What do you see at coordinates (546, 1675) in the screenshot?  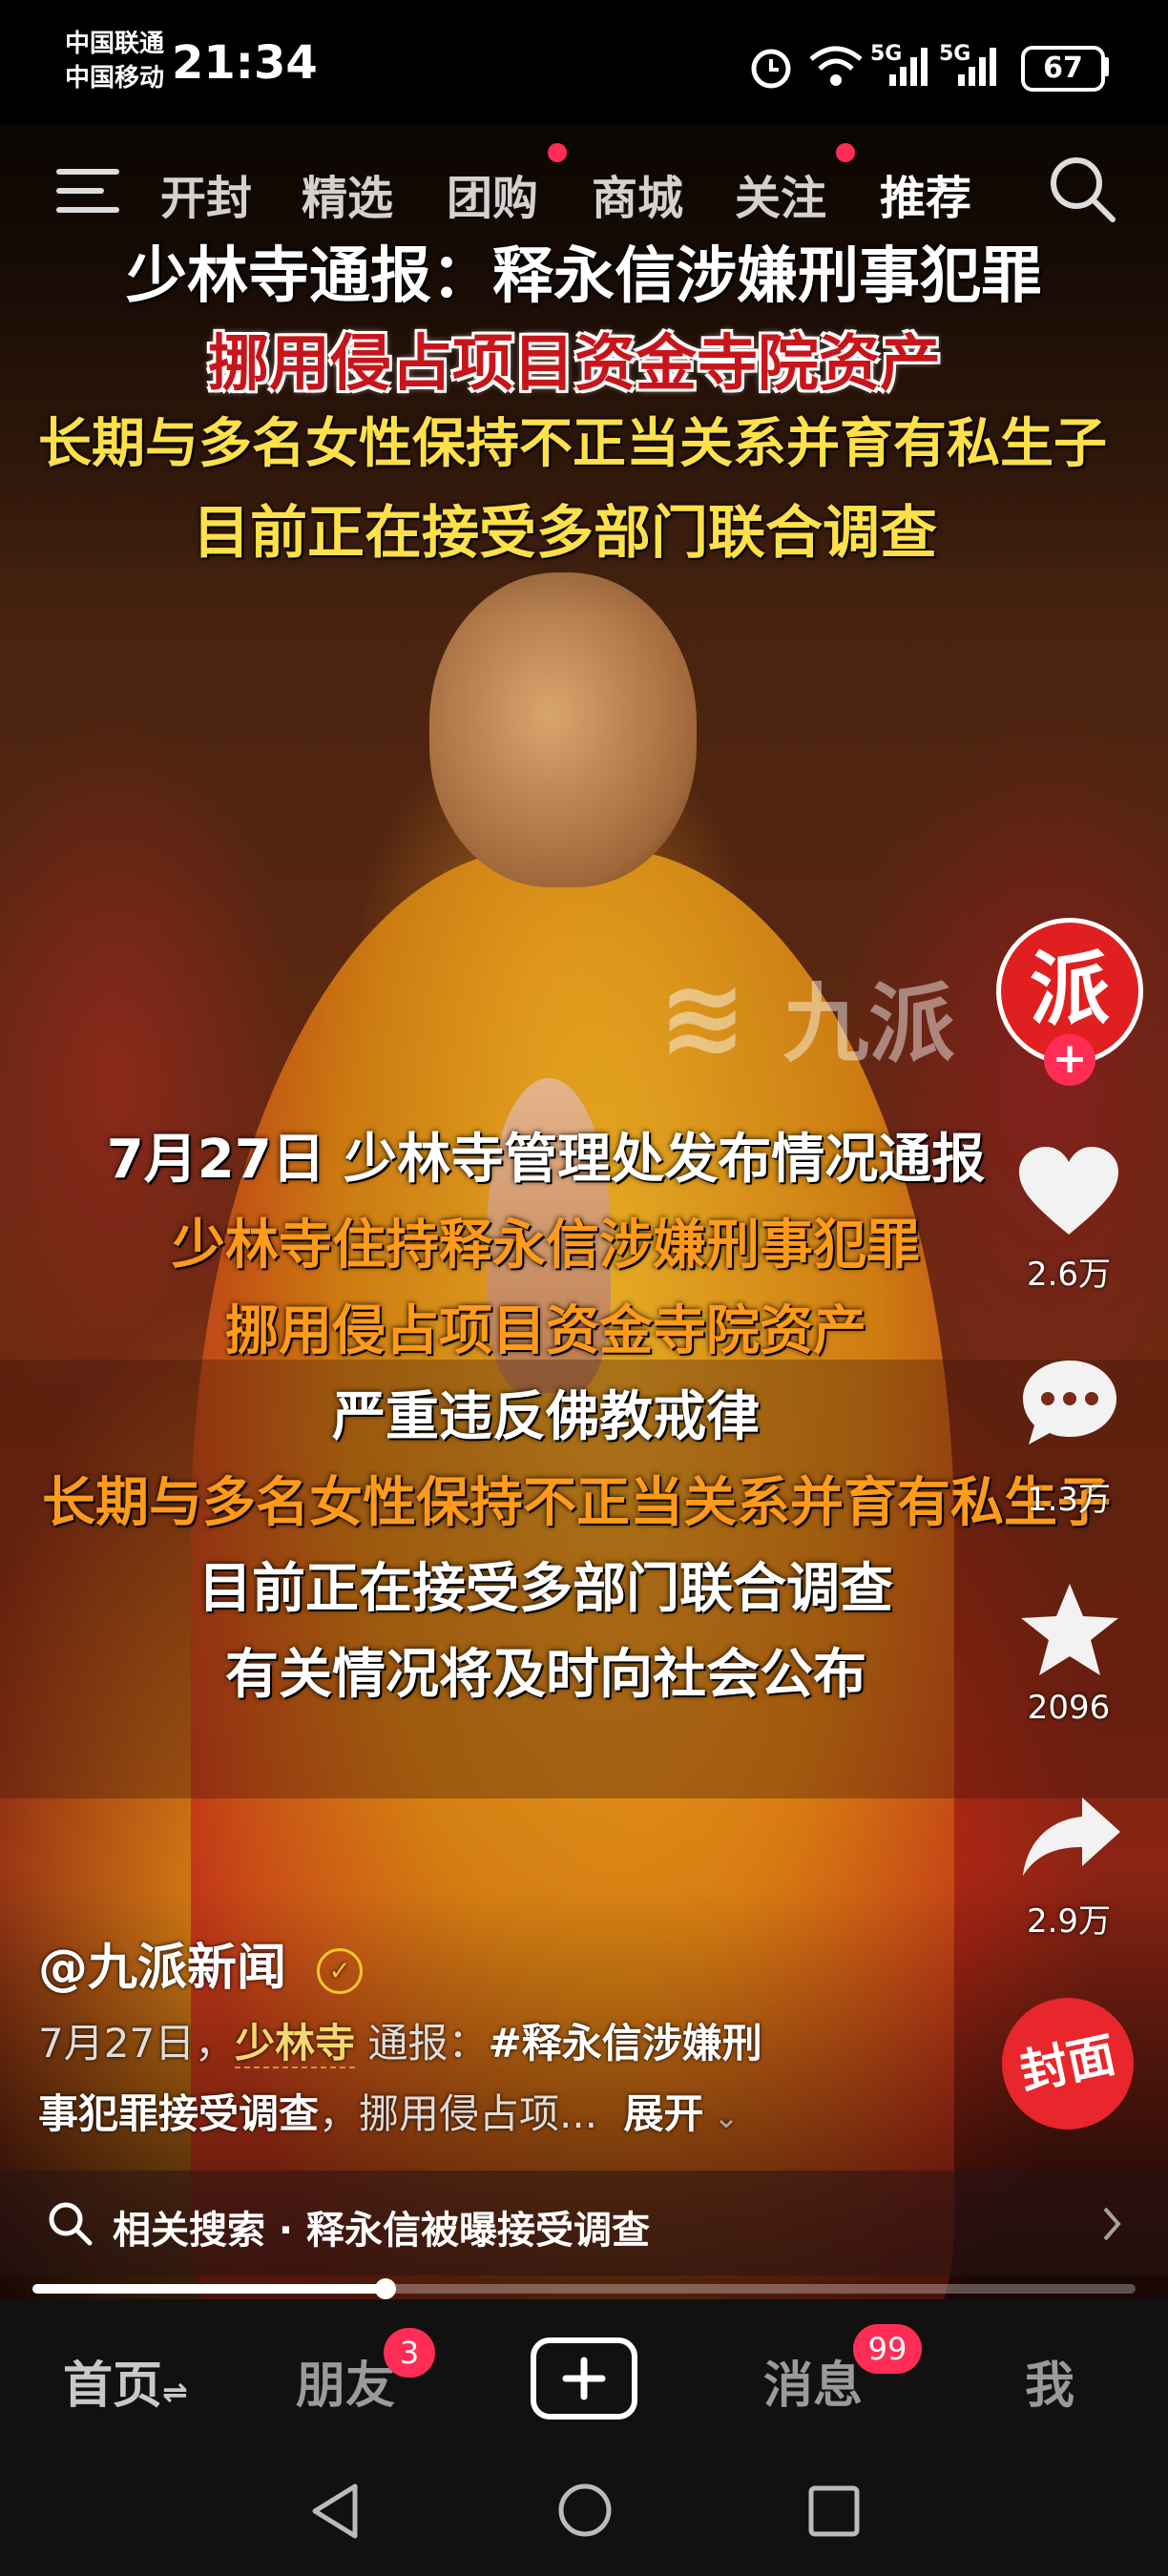 I see `caption-line-7: 有关情况将及时向社会公布` at bounding box center [546, 1675].